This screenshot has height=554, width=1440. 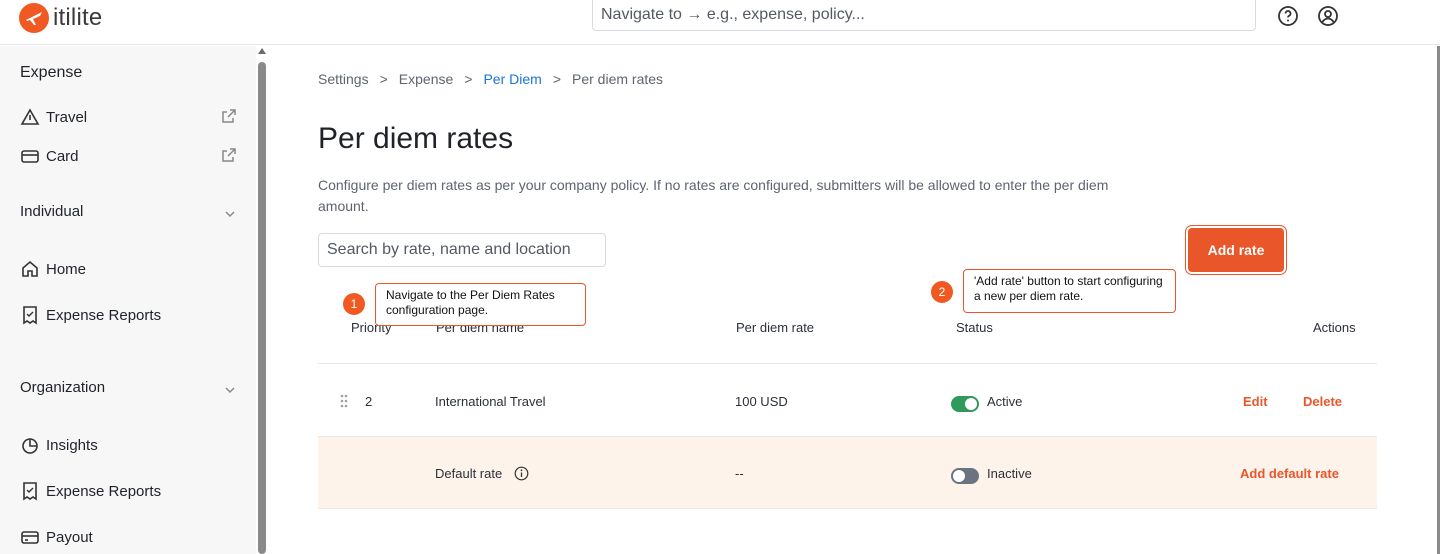 I want to click on brand-logo: itilite, so click(x=60, y=18).